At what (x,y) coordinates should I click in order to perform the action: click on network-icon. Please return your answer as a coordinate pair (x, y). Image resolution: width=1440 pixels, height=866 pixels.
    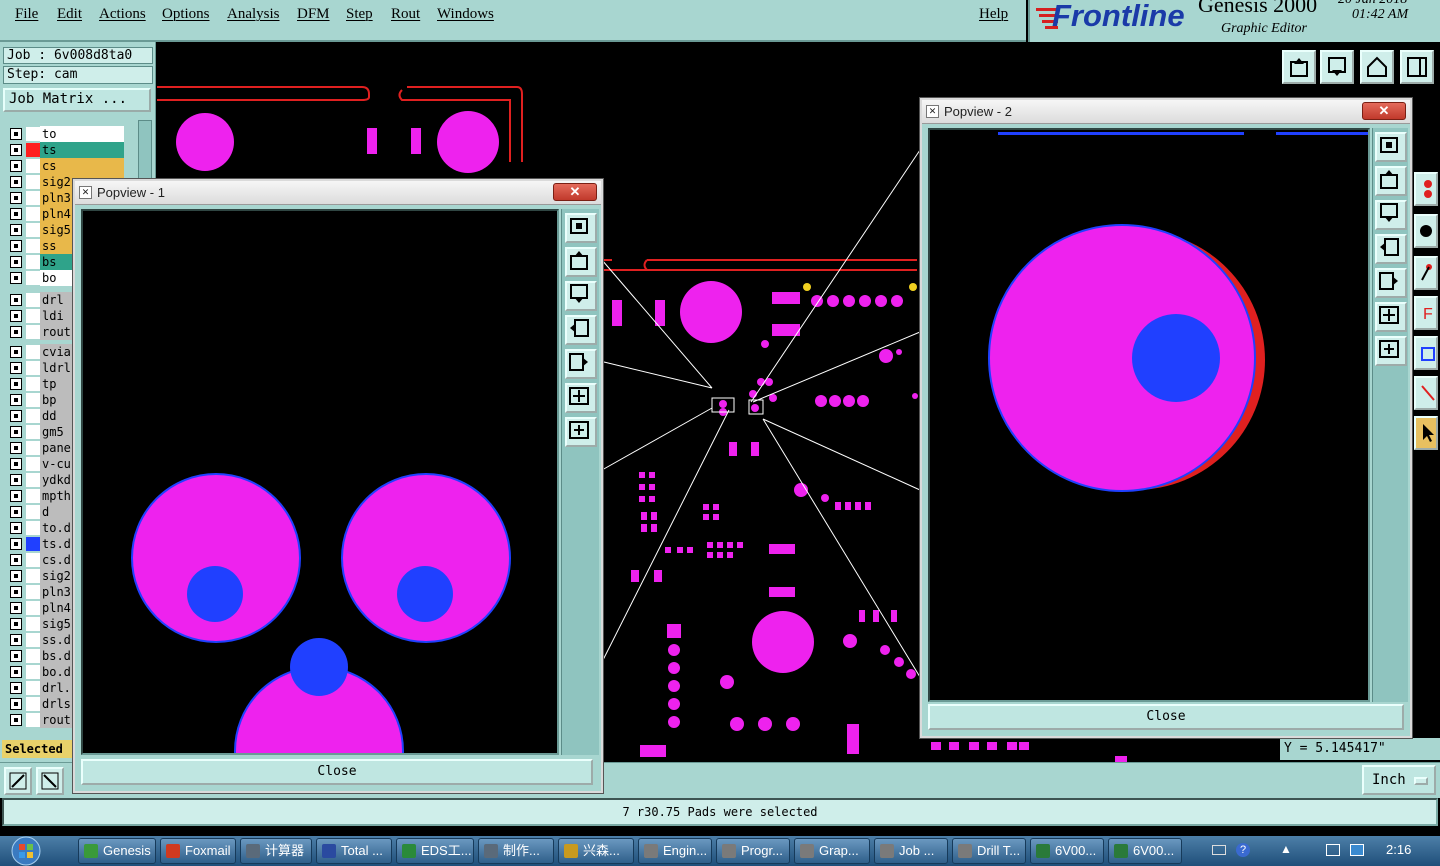
    Looking at the image, I should click on (1333, 850).